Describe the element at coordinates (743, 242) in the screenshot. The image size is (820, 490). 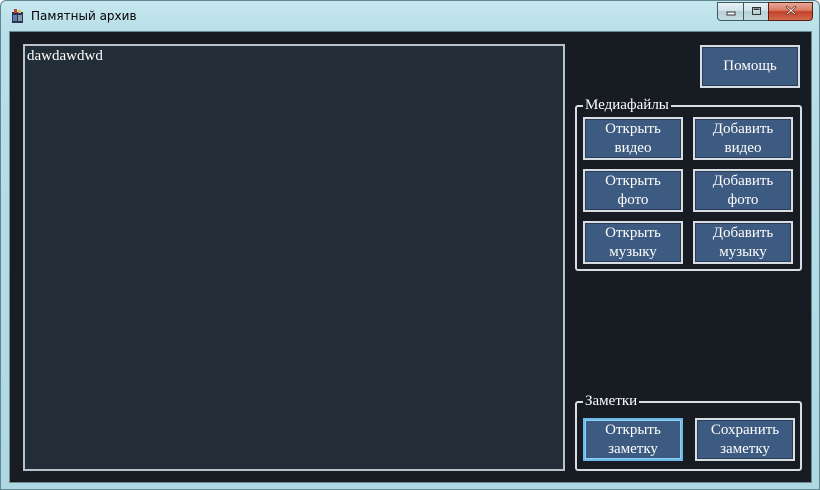
I see `add-music-button: Добавить музыку` at that location.